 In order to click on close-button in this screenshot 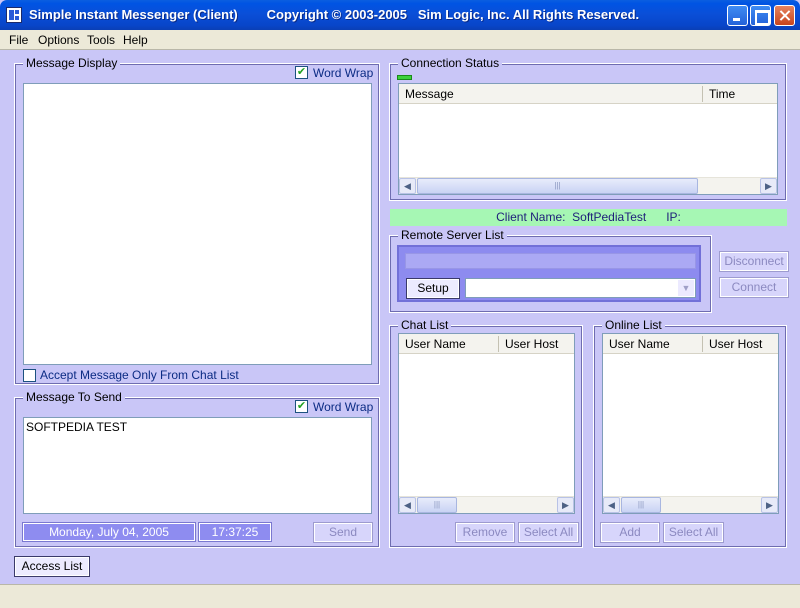, I will do `click(784, 15)`.